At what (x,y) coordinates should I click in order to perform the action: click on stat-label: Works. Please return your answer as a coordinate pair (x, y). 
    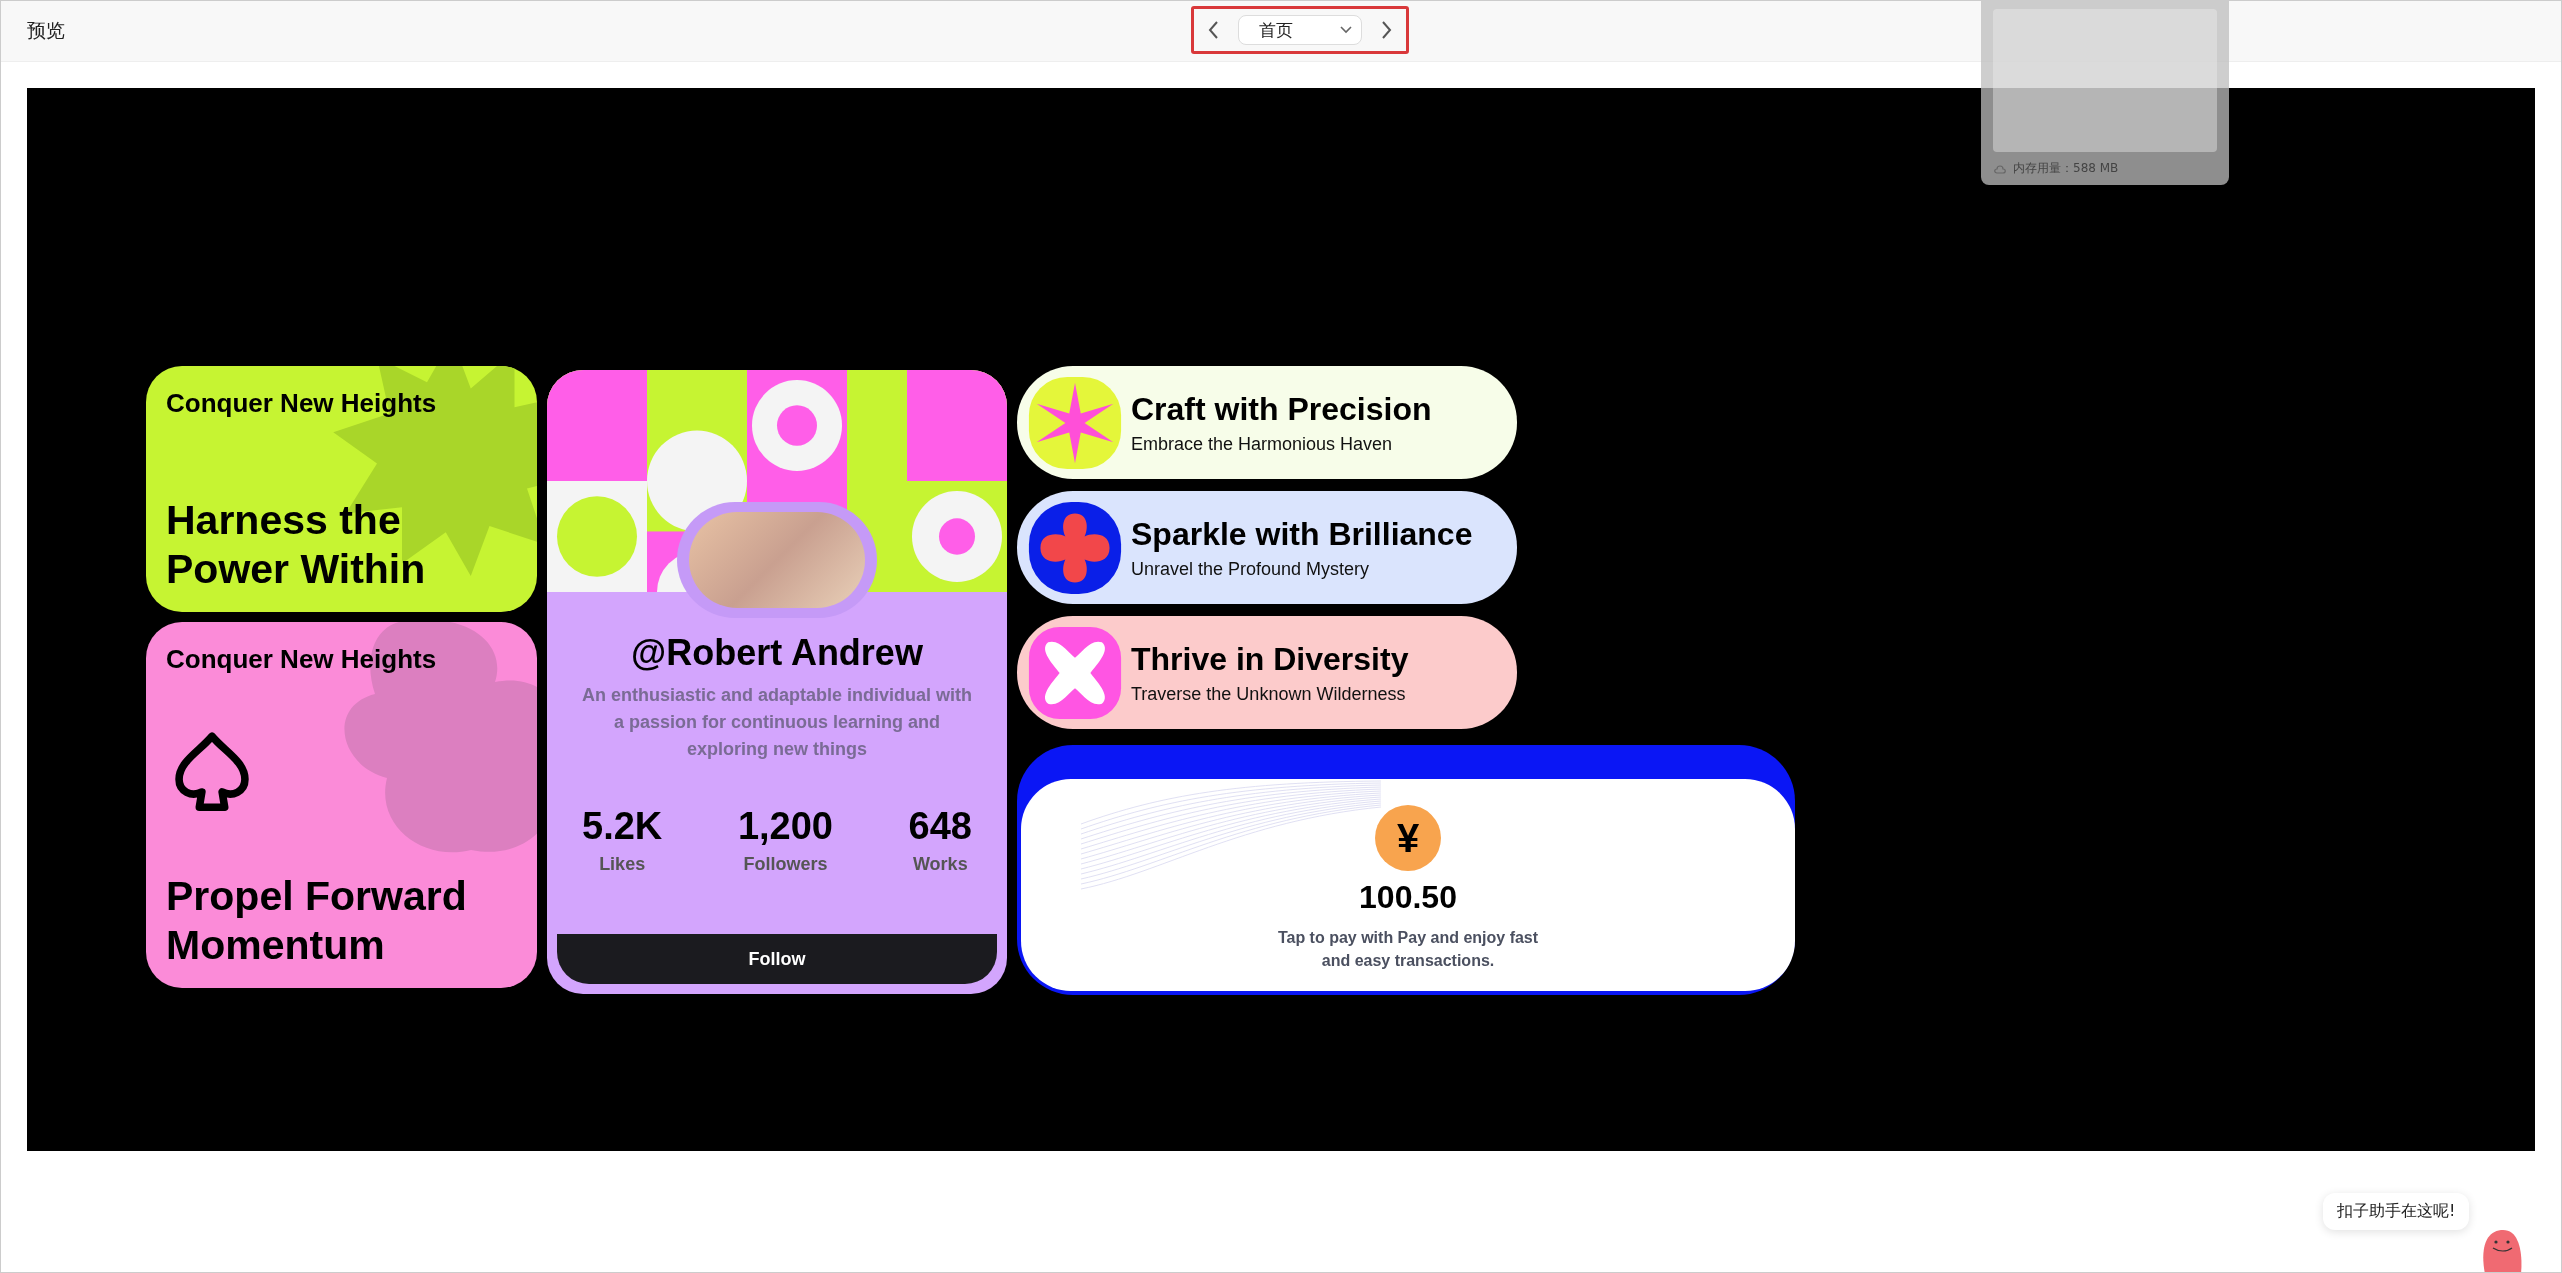
    Looking at the image, I should click on (940, 864).